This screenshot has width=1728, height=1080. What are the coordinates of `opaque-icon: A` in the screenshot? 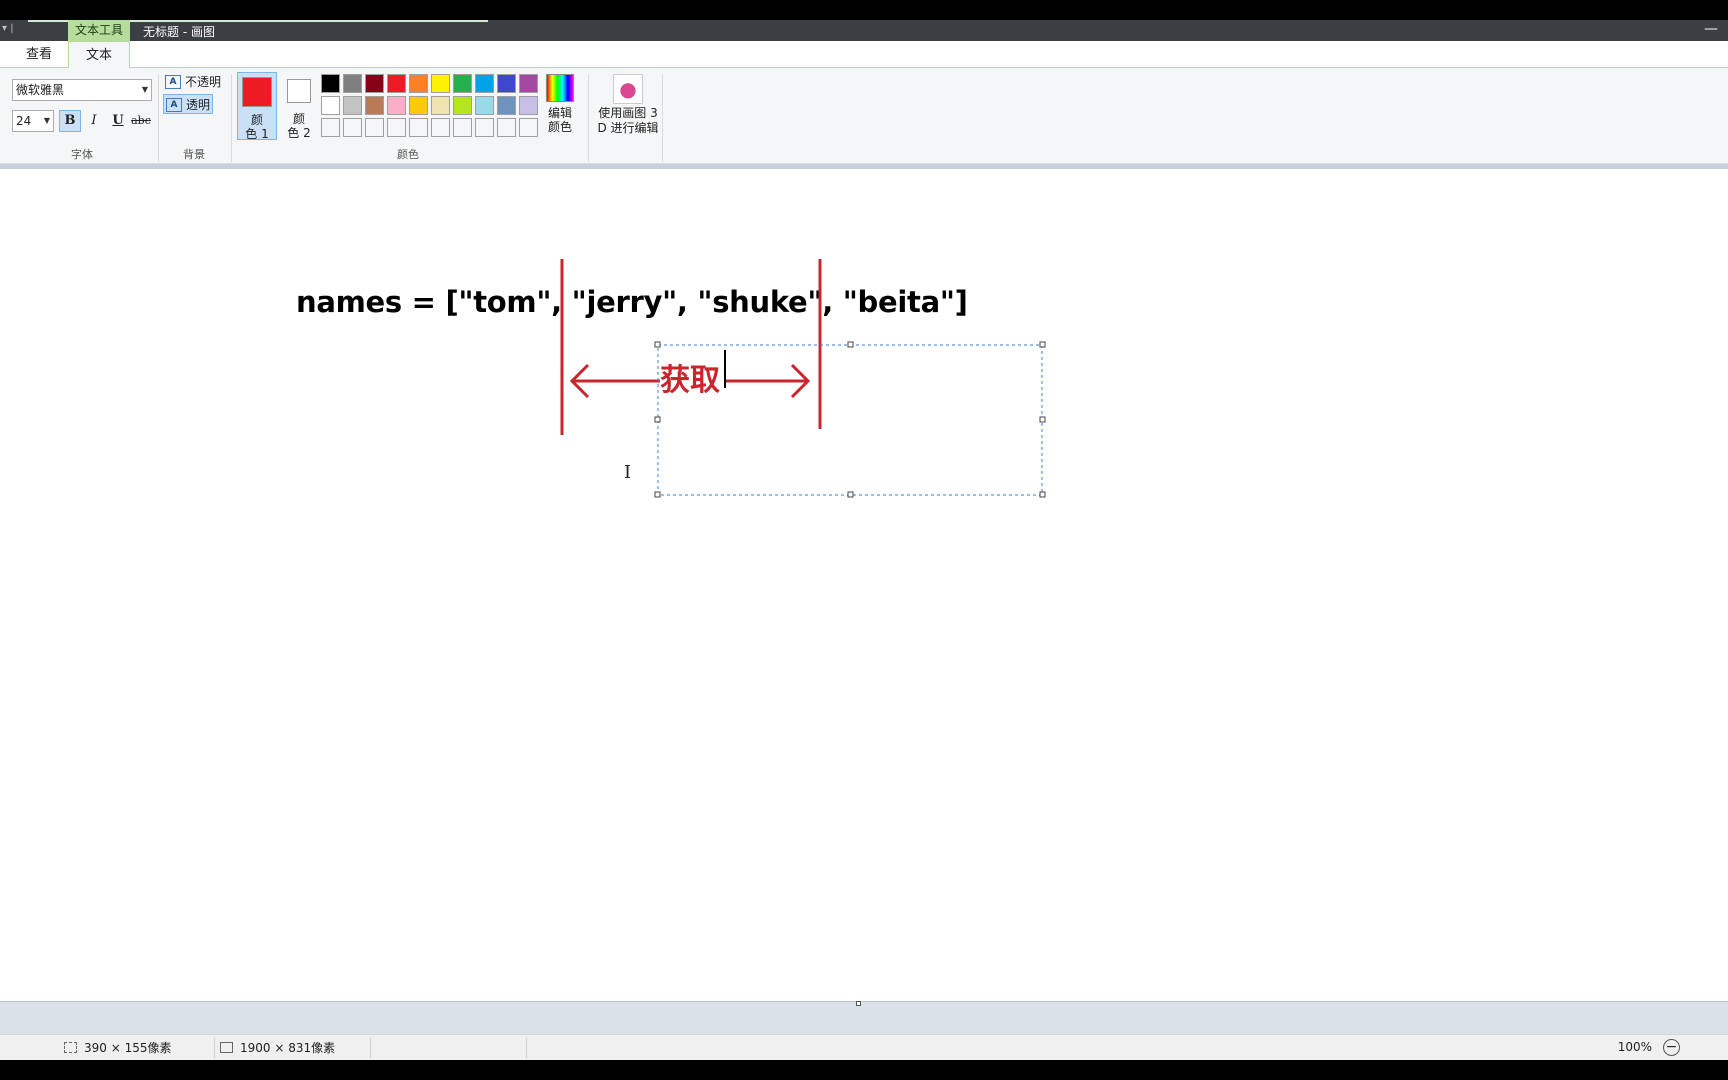 It's located at (173, 82).